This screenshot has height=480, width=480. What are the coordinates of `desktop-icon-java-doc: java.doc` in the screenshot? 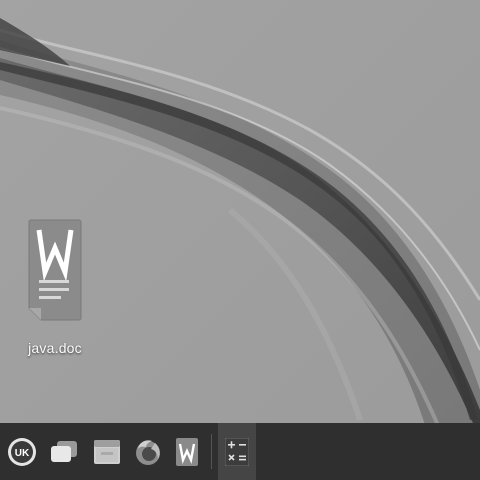 It's located at (55, 285).